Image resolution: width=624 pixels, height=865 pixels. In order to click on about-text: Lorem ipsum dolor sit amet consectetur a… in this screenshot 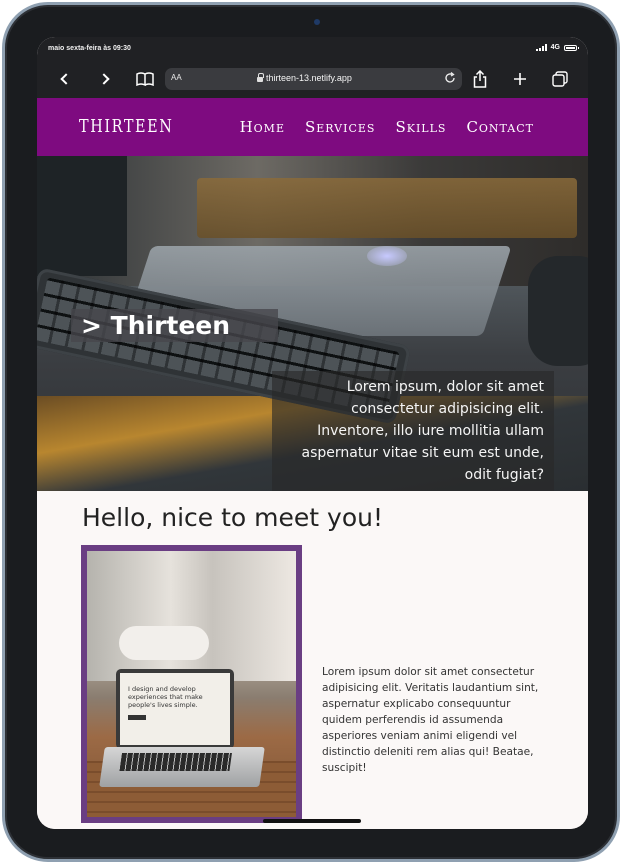, I will do `click(430, 720)`.